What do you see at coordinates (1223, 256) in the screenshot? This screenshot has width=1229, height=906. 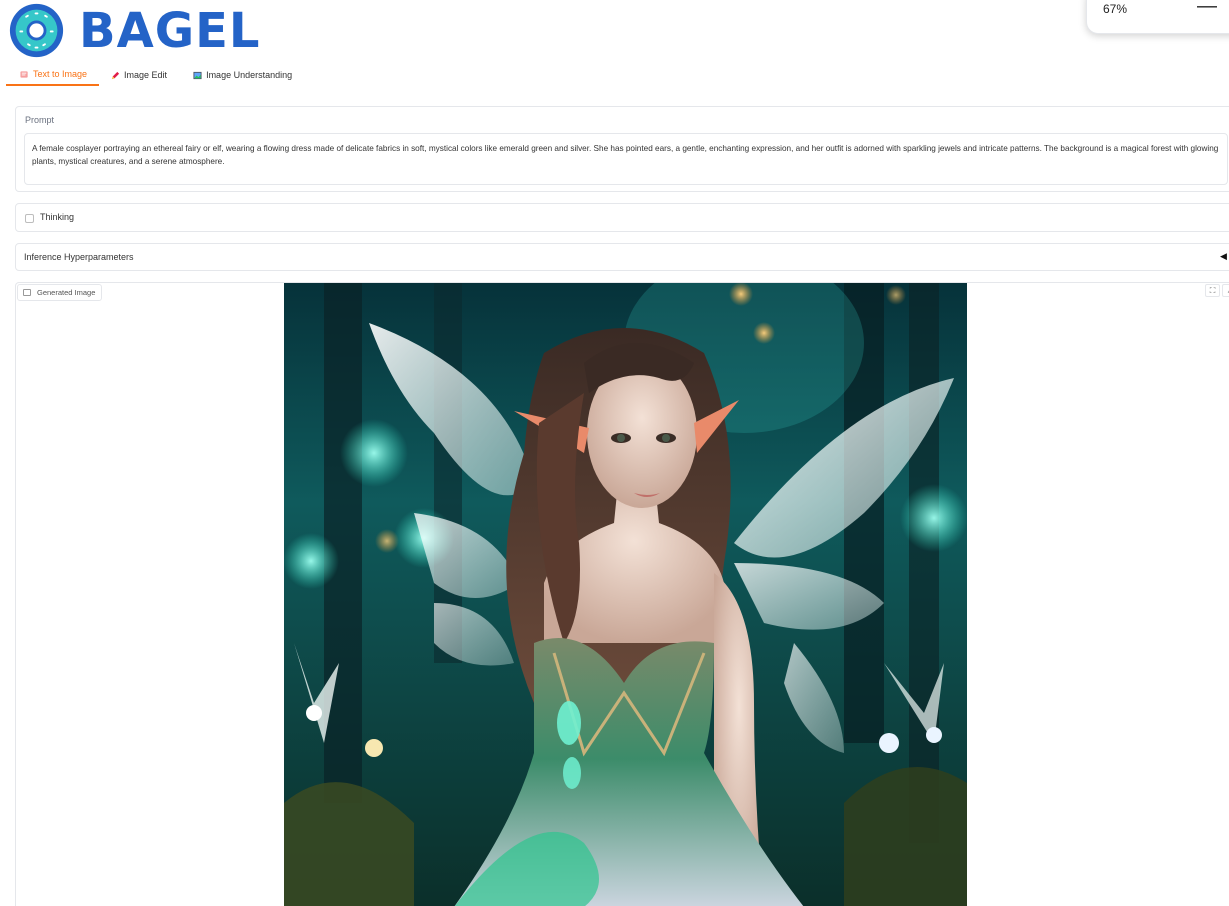 I see `caret-left-icon: ◀` at bounding box center [1223, 256].